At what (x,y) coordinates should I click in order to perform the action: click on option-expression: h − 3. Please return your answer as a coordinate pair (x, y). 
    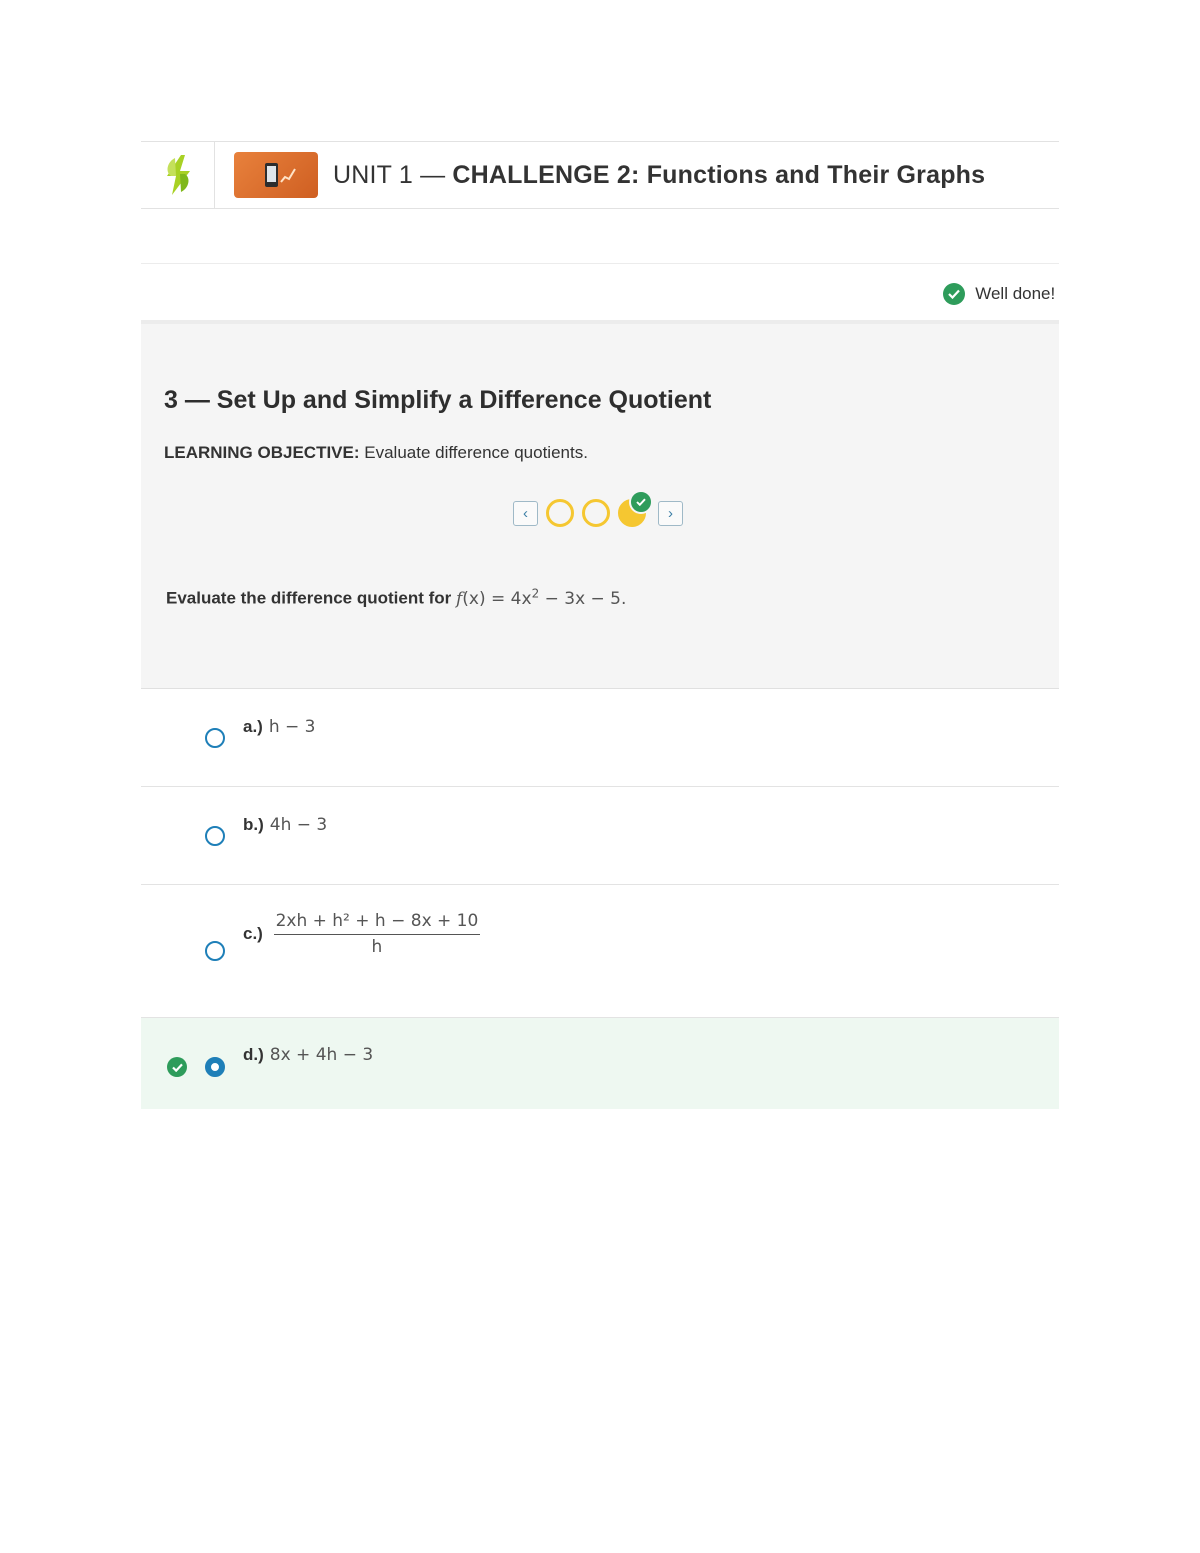
    Looking at the image, I should click on (292, 727).